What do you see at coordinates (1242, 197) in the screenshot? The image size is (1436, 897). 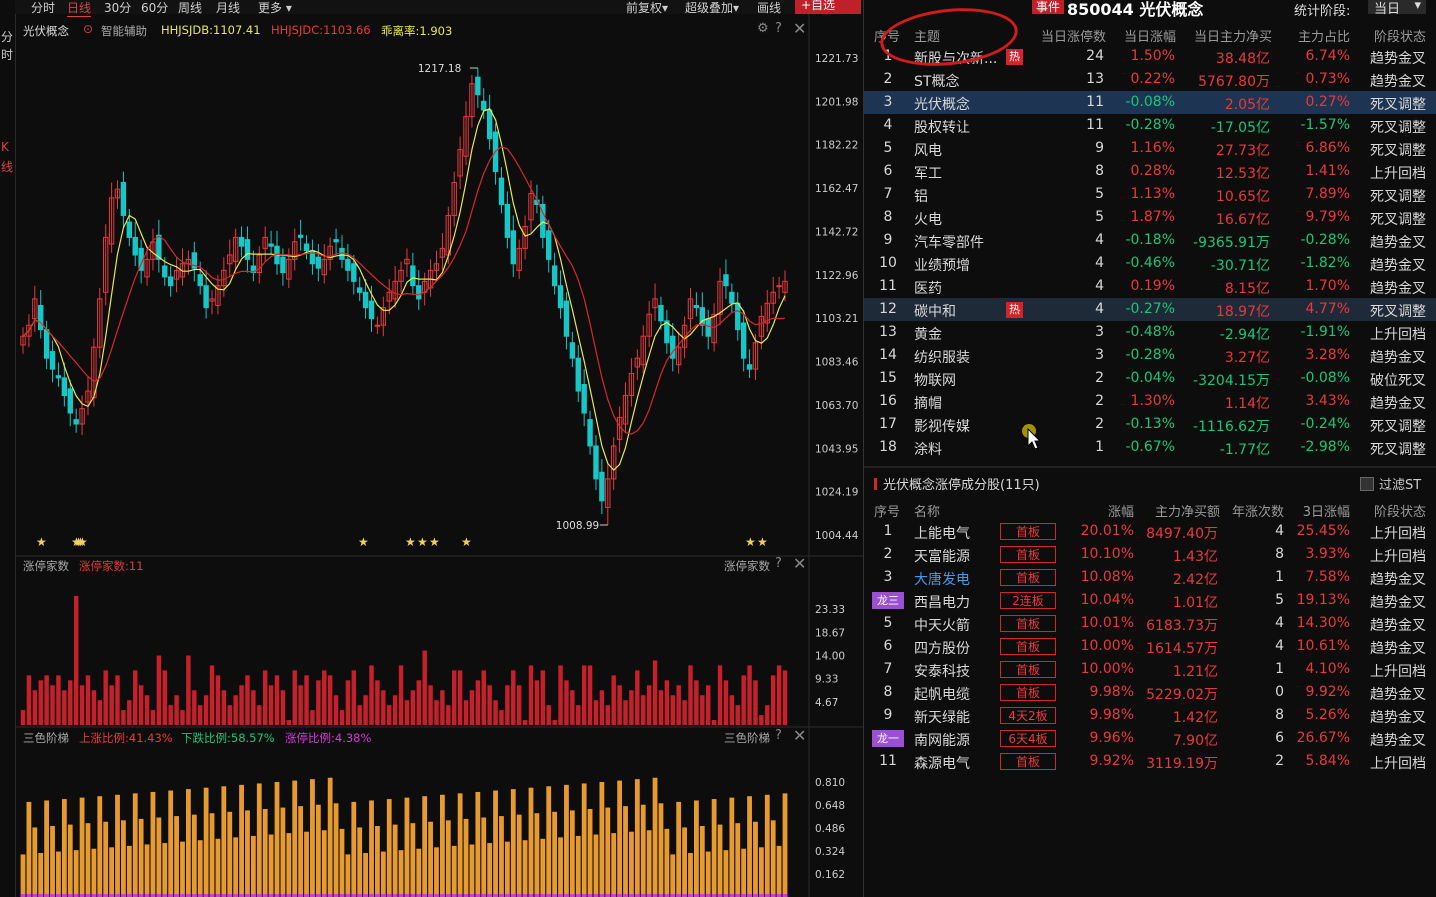 I see `theme-net-buy: 10.65亿` at bounding box center [1242, 197].